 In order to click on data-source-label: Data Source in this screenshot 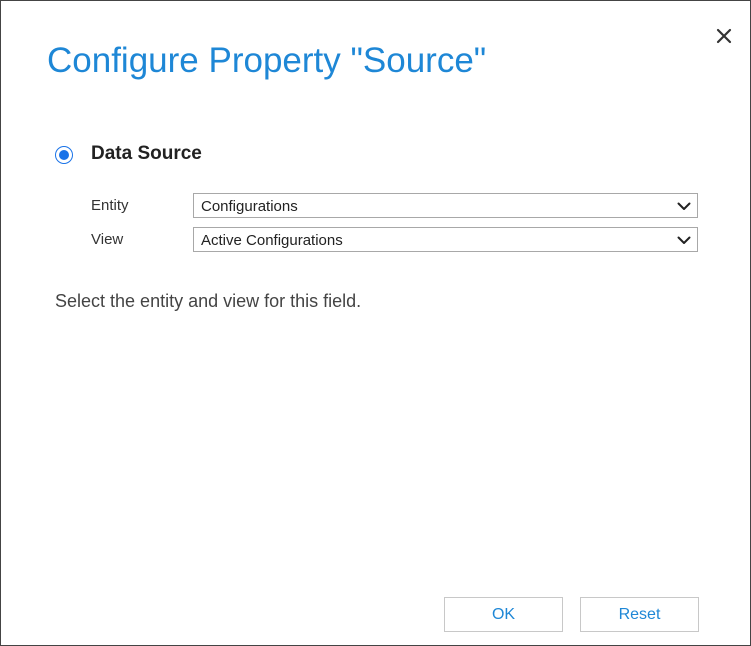, I will do `click(146, 153)`.